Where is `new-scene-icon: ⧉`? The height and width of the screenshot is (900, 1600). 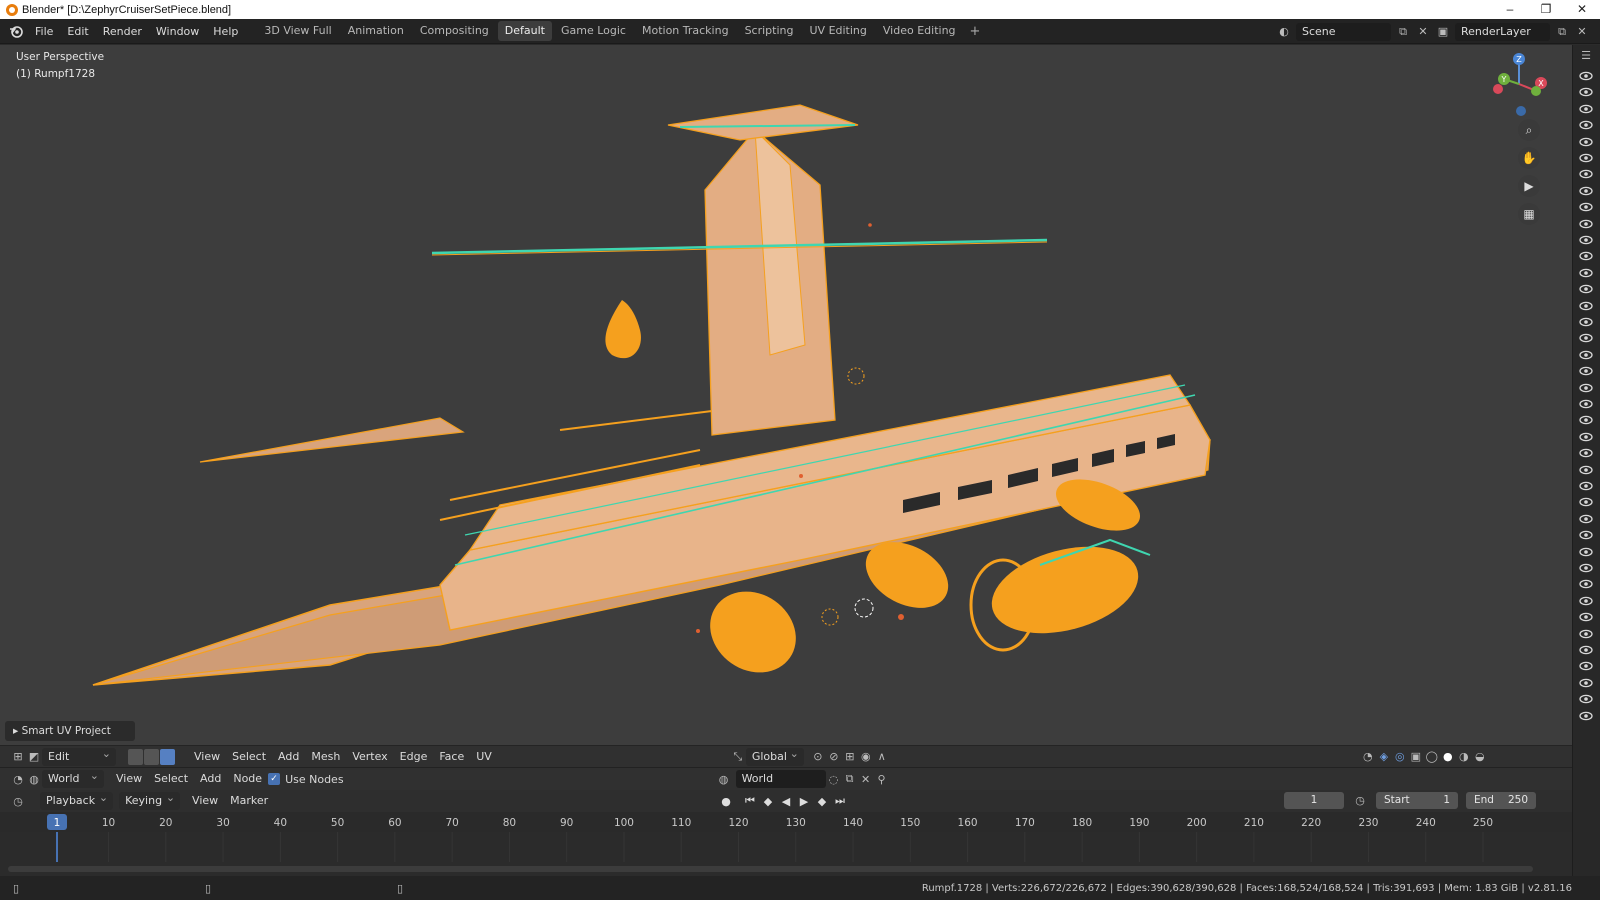
new-scene-icon: ⧉ is located at coordinates (1403, 32).